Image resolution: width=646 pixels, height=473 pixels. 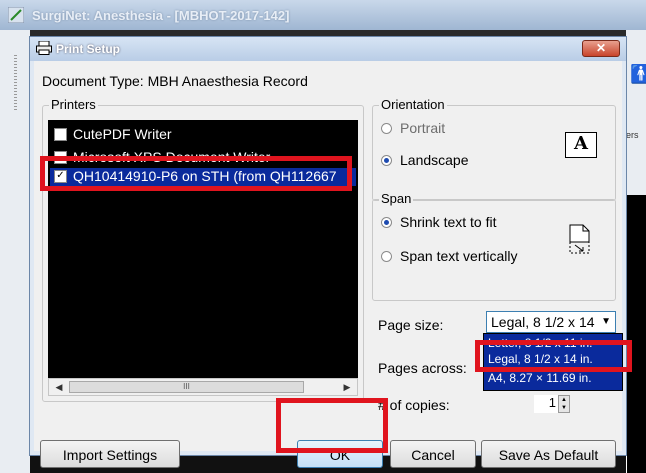 What do you see at coordinates (601, 48) in the screenshot?
I see `close-button: ✕` at bounding box center [601, 48].